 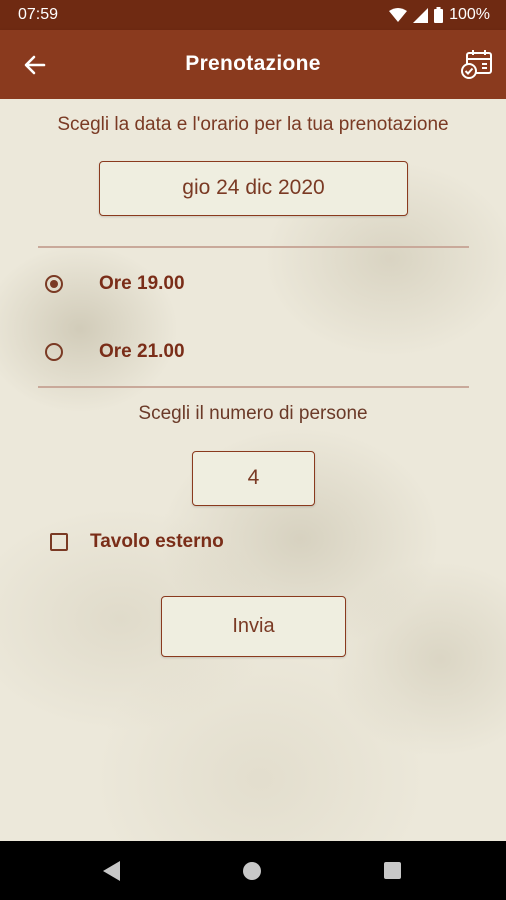 I want to click on date-picker-button: gio 24 dic 2020, so click(x=253, y=188).